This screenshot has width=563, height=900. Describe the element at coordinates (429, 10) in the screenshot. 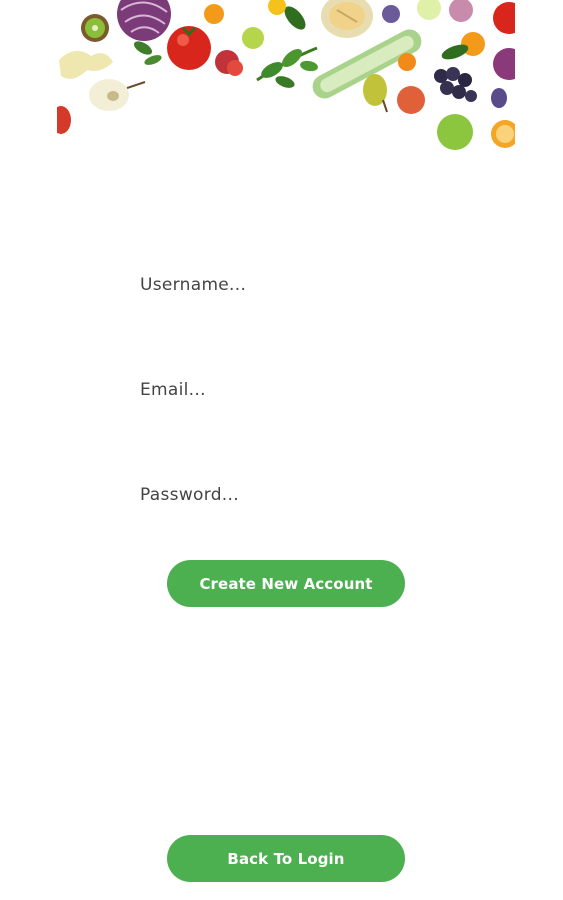

I see `apple-icon` at that location.